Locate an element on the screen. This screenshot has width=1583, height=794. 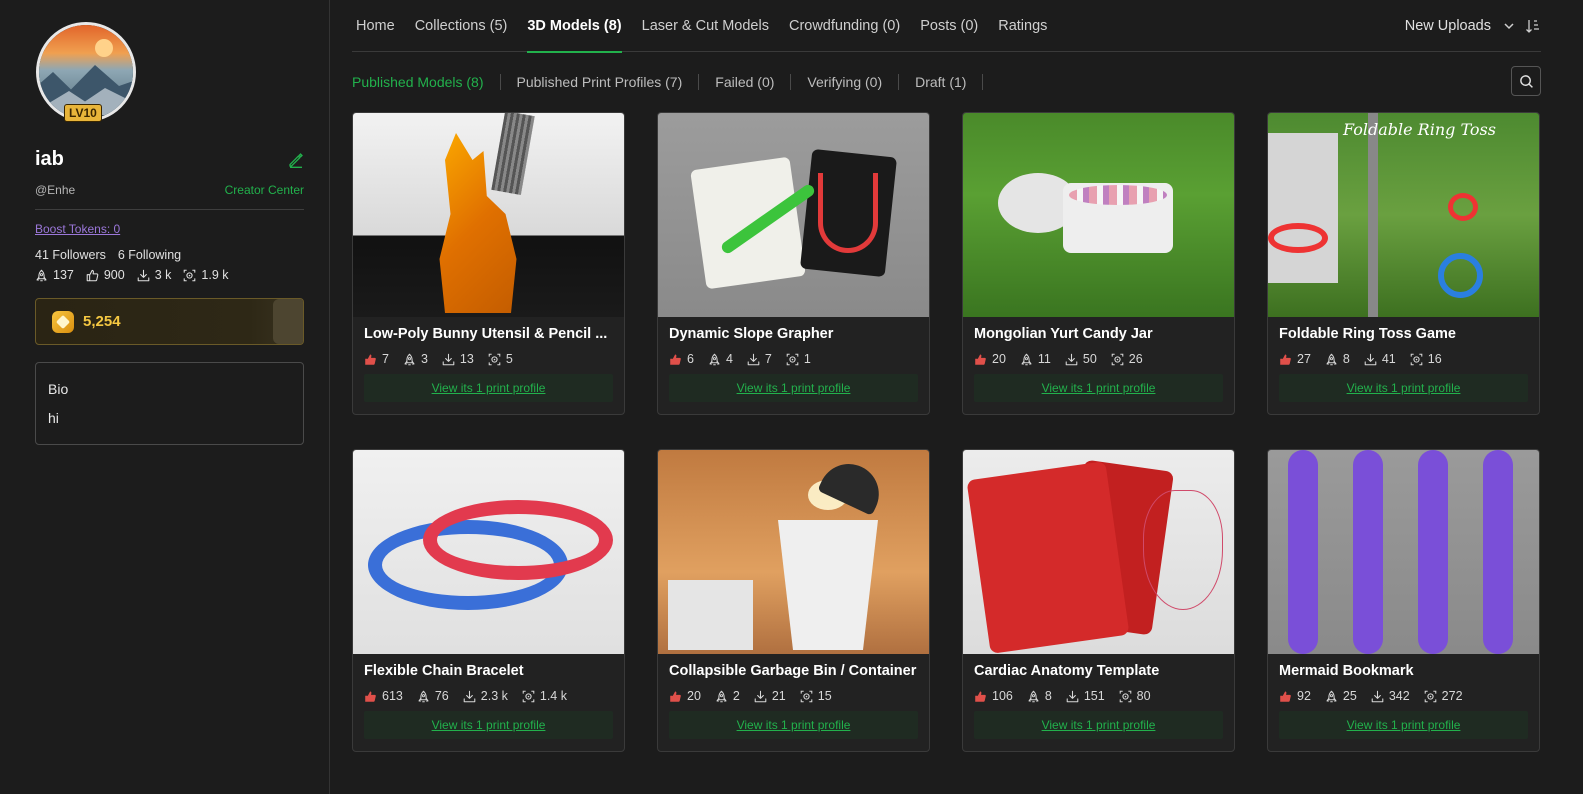
level-badge: LV10 is located at coordinates (83, 113).